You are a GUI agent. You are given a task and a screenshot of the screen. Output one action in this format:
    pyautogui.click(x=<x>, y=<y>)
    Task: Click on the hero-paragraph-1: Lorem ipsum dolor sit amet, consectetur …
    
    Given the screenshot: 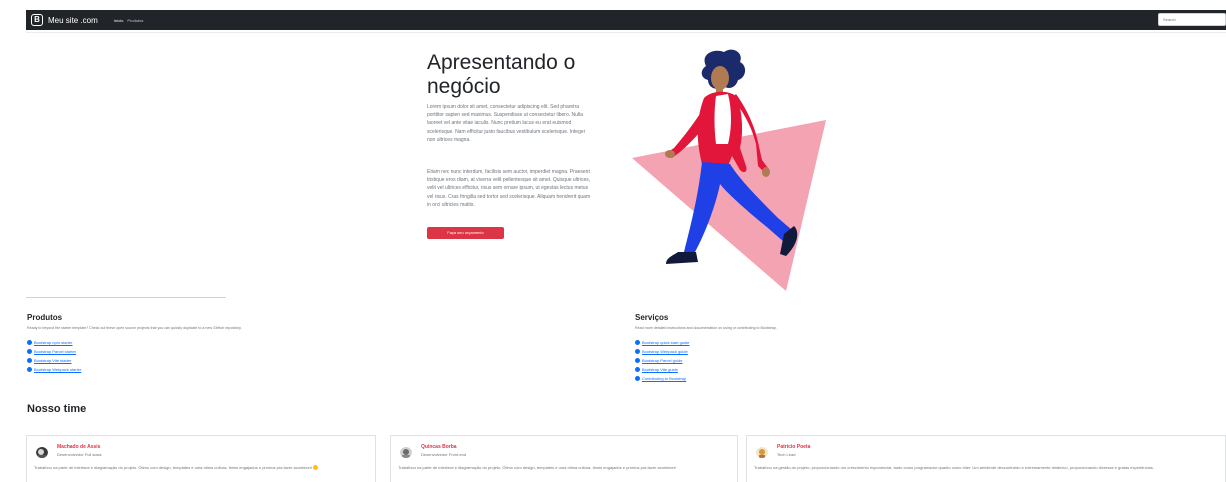 What is the action you would take?
    pyautogui.click(x=506, y=123)
    